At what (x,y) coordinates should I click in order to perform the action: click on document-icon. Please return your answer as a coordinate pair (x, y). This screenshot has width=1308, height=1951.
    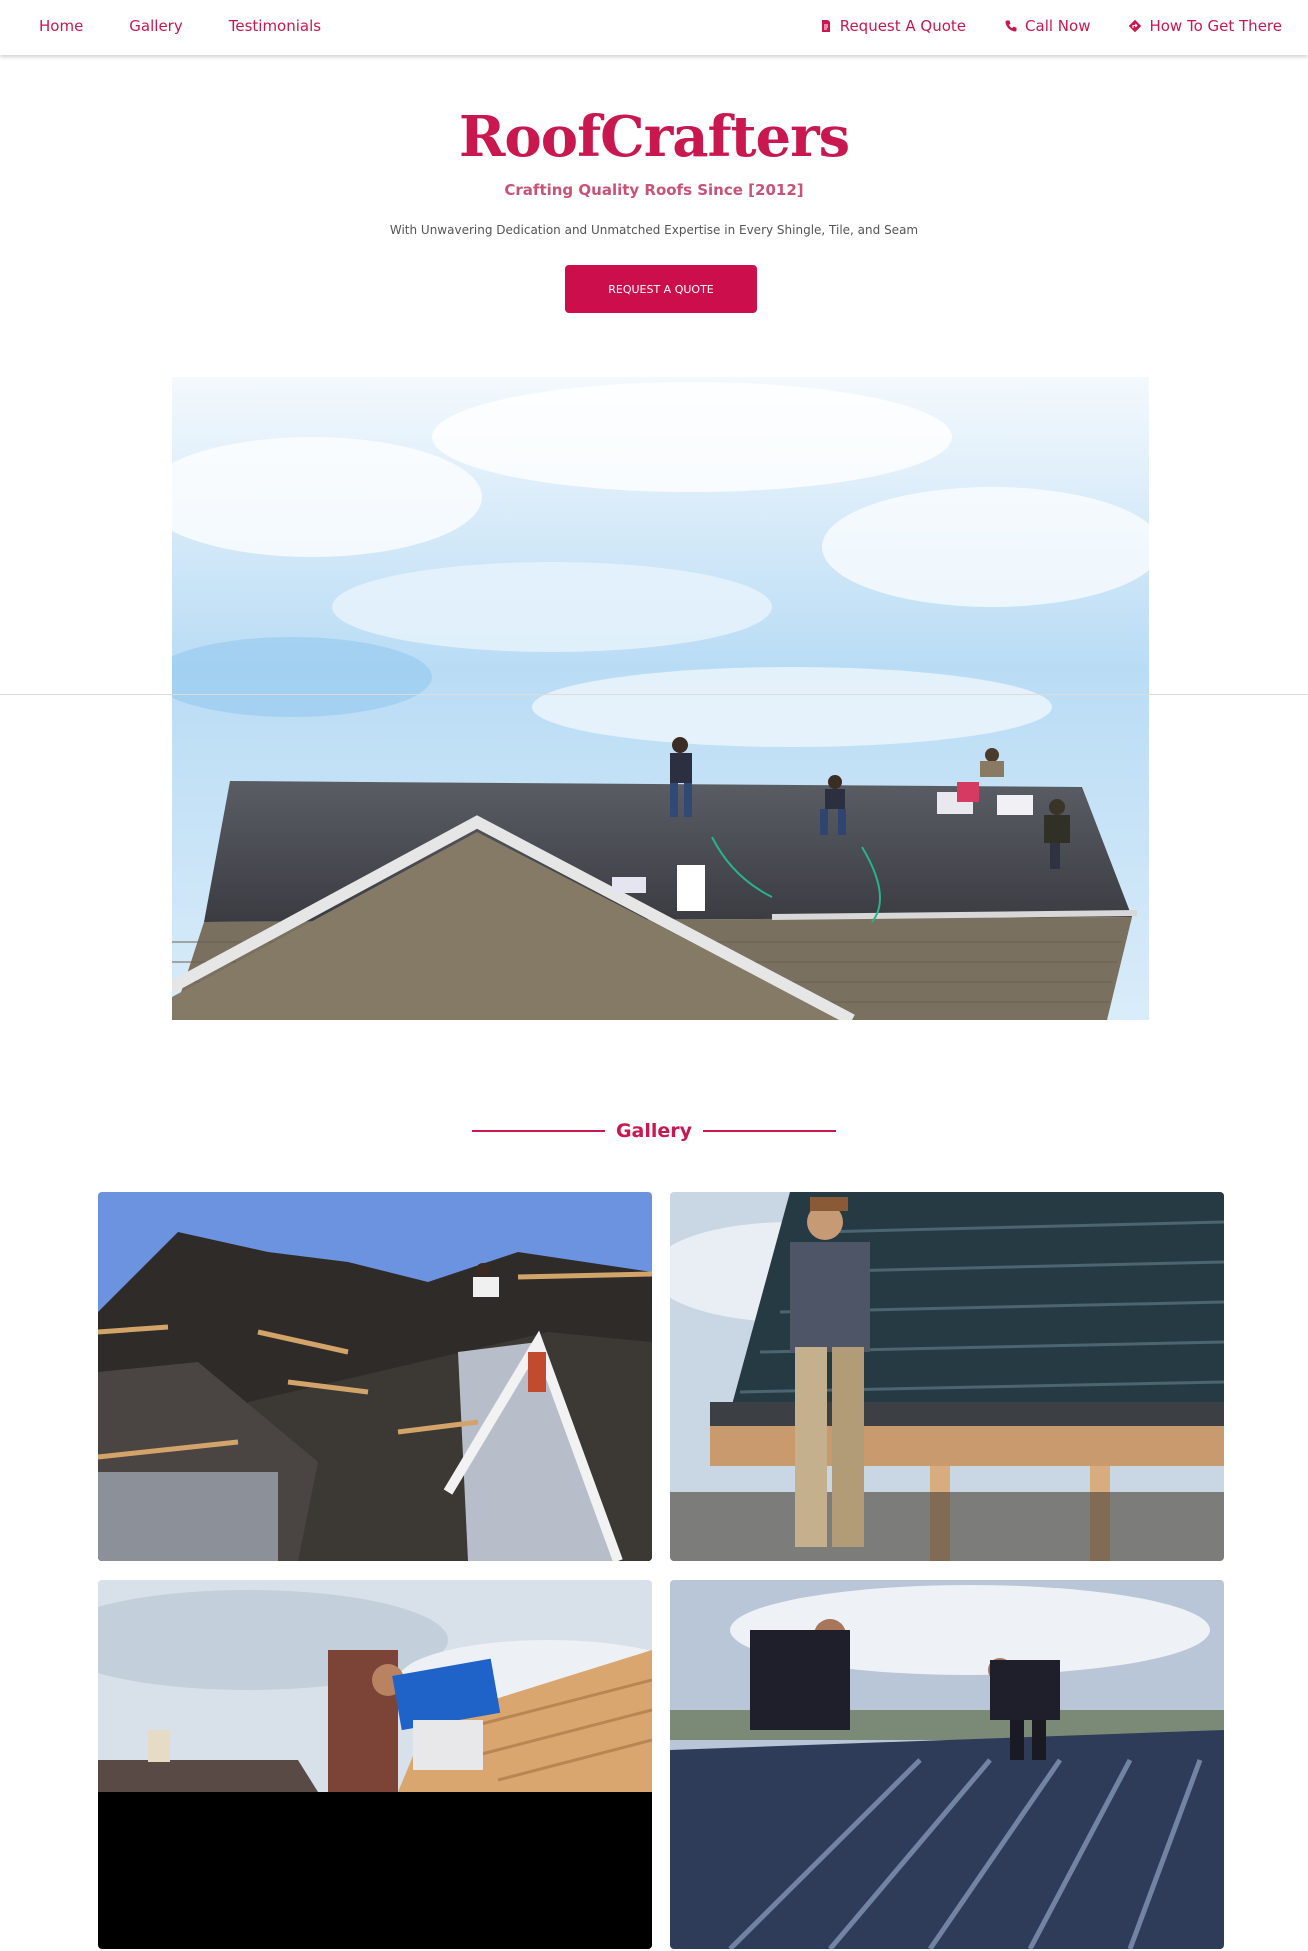
    Looking at the image, I should click on (825, 26).